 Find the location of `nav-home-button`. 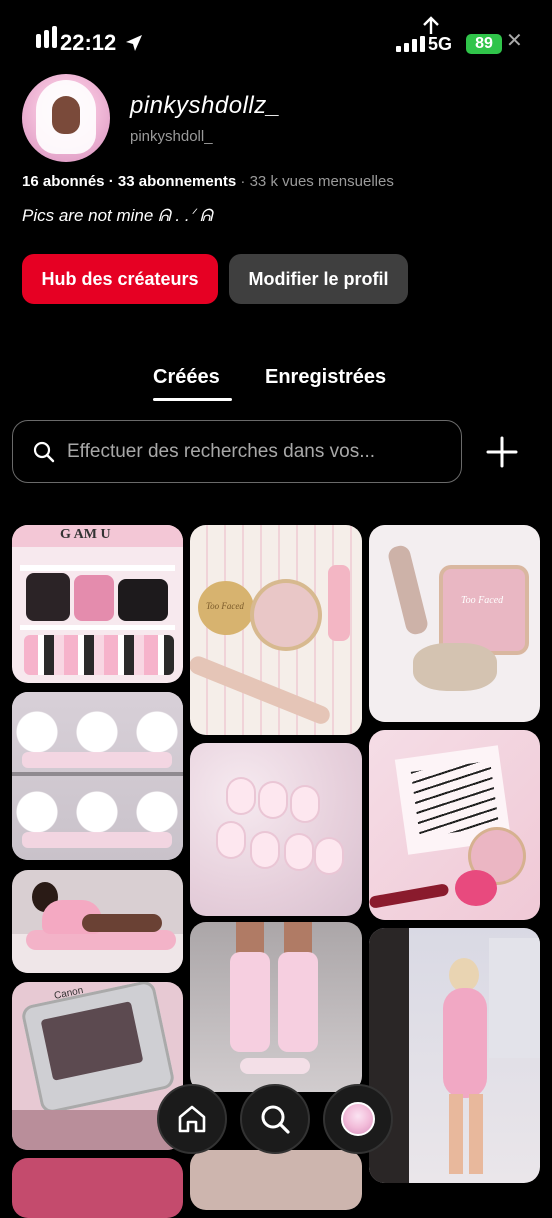

nav-home-button is located at coordinates (192, 1119).